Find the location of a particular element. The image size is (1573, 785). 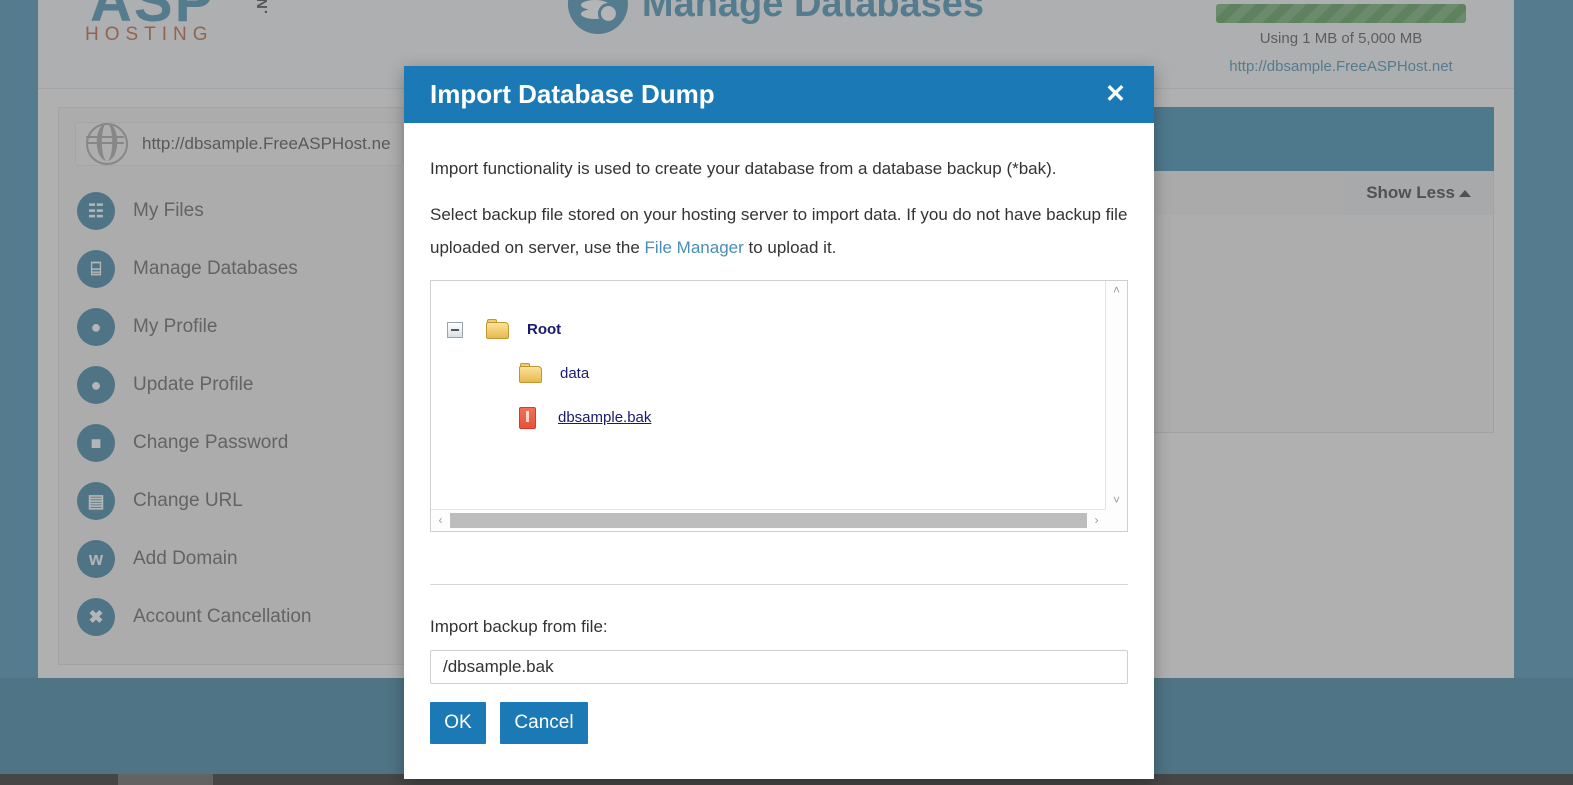

sidebar-item-label: My Profile is located at coordinates (175, 326).